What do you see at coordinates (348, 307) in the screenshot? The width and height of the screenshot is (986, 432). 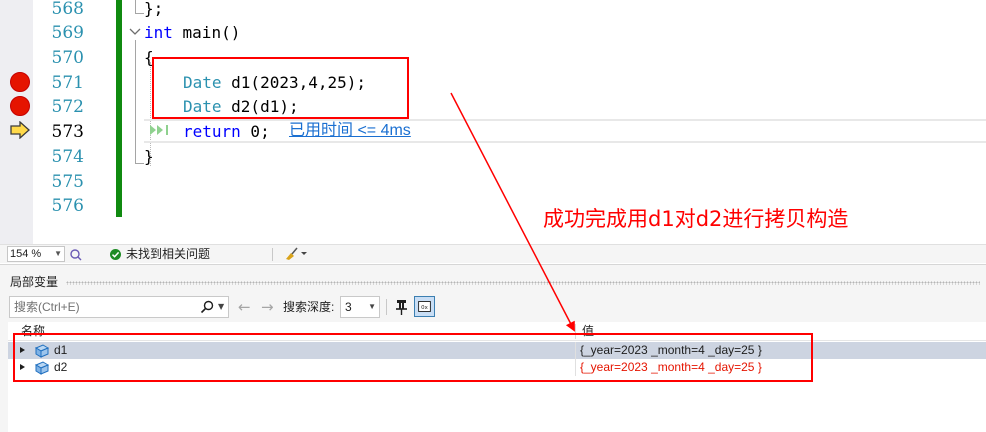 I see `search-depth-value: 3` at bounding box center [348, 307].